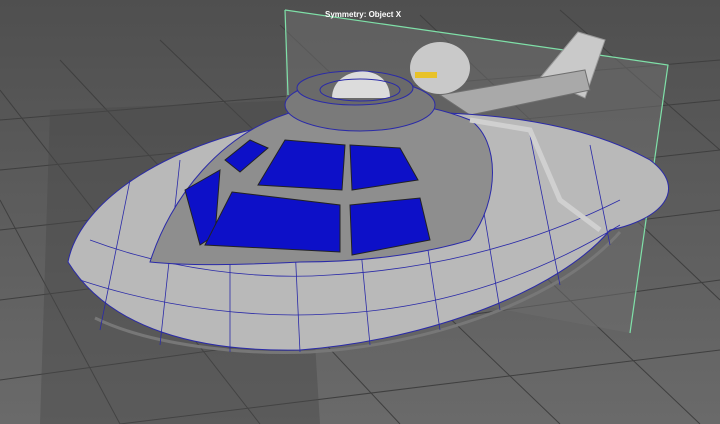 The width and height of the screenshot is (720, 424). I want to click on yellow-light-strip, so click(426, 75).